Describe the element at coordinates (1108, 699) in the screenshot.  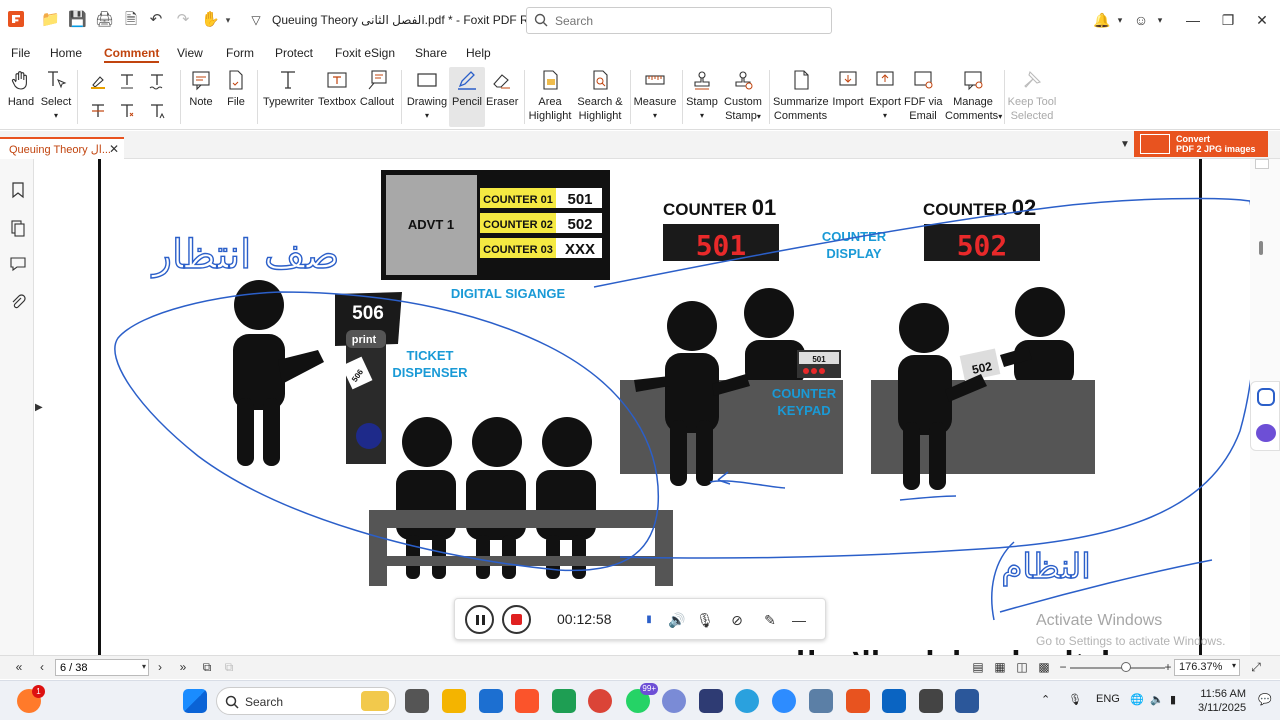
I see `language-indicator: ENG` at that location.